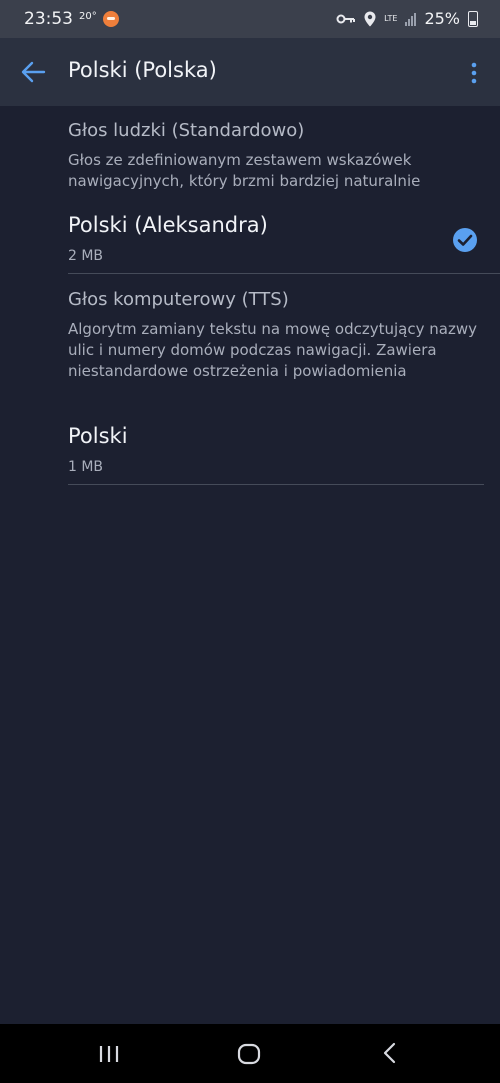 This screenshot has width=500, height=1083. I want to click on status-time: 23:53, so click(48, 19).